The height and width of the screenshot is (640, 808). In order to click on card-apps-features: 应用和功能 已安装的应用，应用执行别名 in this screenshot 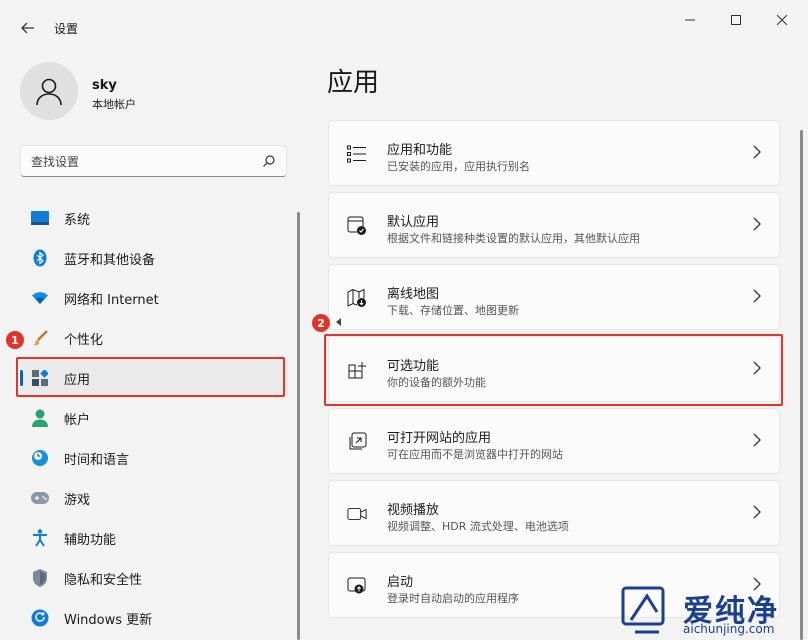, I will do `click(554, 153)`.